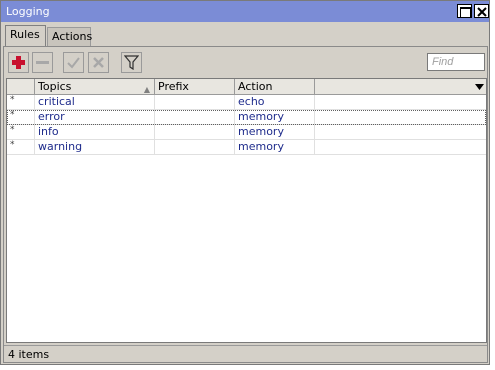 The image size is (495, 370). I want to click on table-row: * error memory, so click(246, 117).